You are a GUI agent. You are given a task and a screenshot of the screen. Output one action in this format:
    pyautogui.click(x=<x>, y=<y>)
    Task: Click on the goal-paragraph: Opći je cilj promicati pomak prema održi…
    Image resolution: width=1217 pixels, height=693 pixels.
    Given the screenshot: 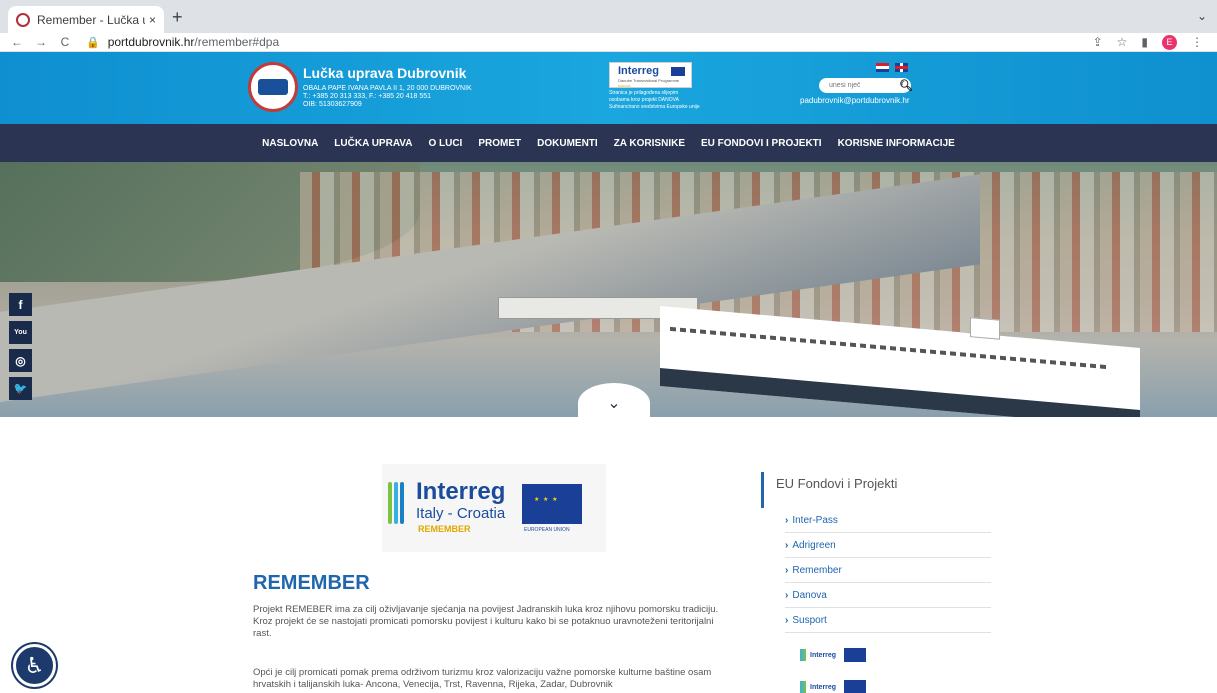 What is the action you would take?
    pyautogui.click(x=482, y=678)
    